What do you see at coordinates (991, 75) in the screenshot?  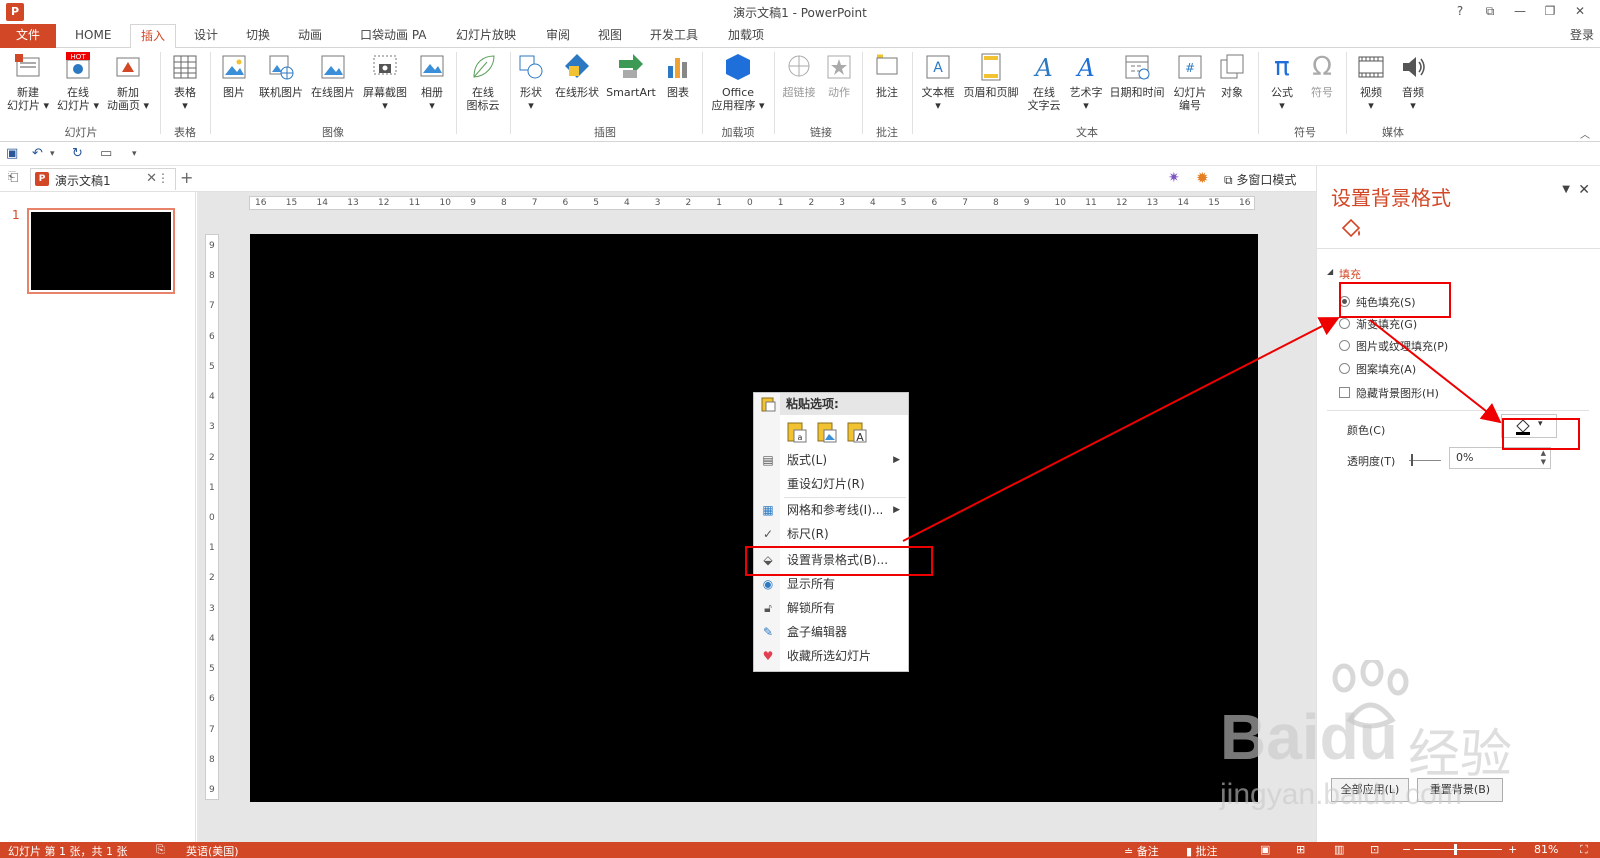 I see `header-footer-button: 页眉和页脚` at bounding box center [991, 75].